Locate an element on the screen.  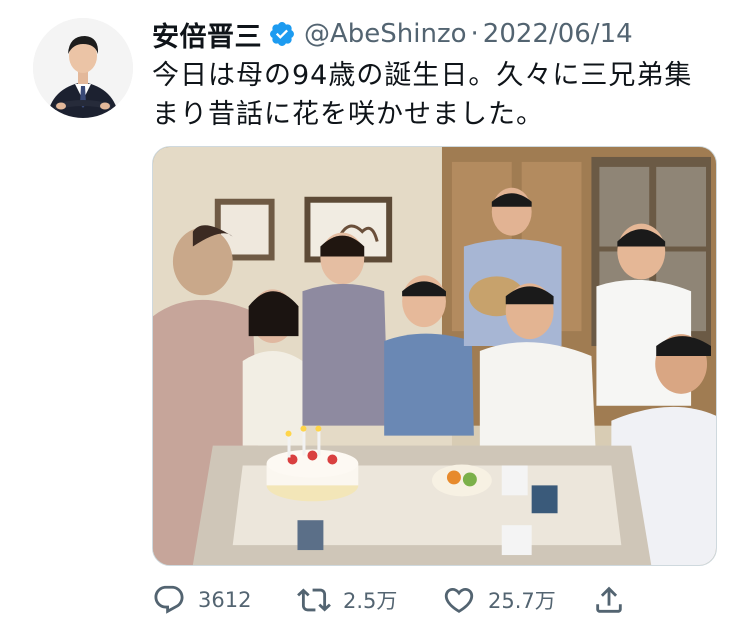
tweet-date: 2022/06/14 is located at coordinates (558, 34).